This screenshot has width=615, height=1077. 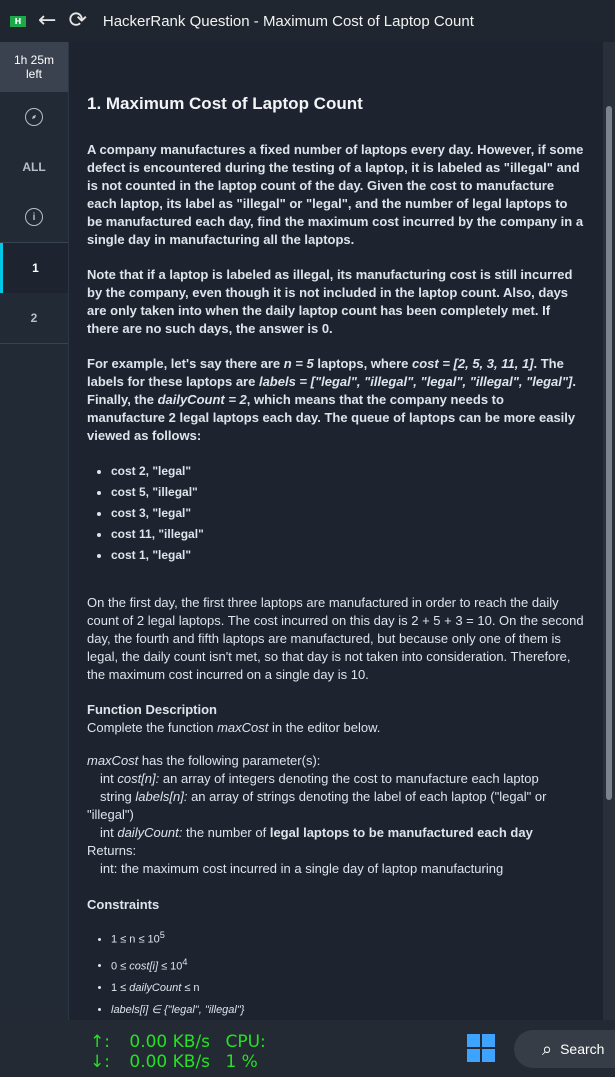 I want to click on param-name: cost[n]:, so click(x=138, y=778).